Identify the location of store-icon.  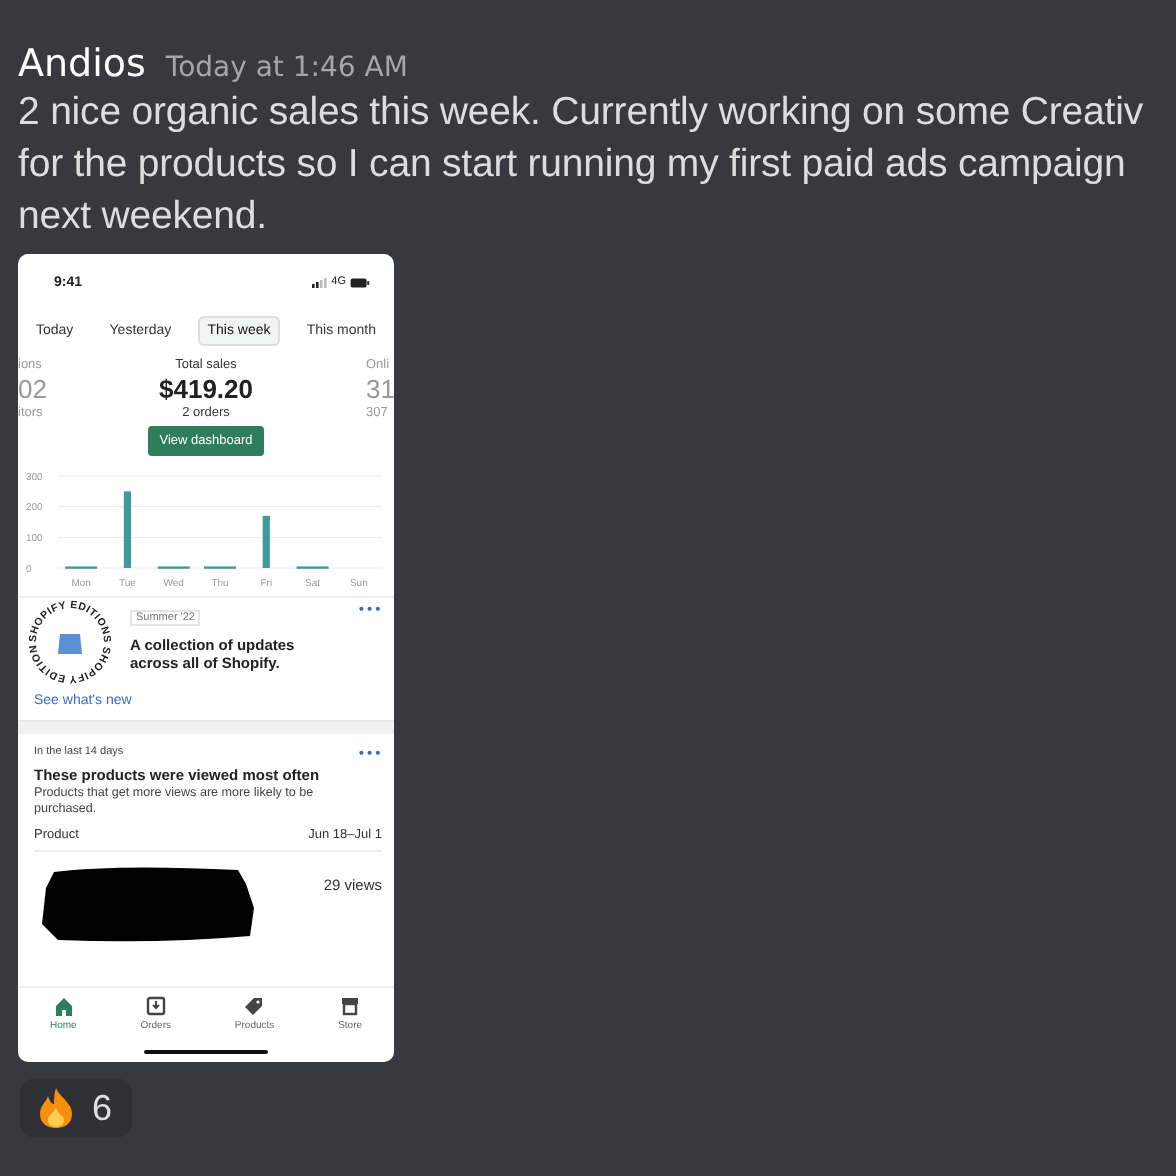
(350, 1005).